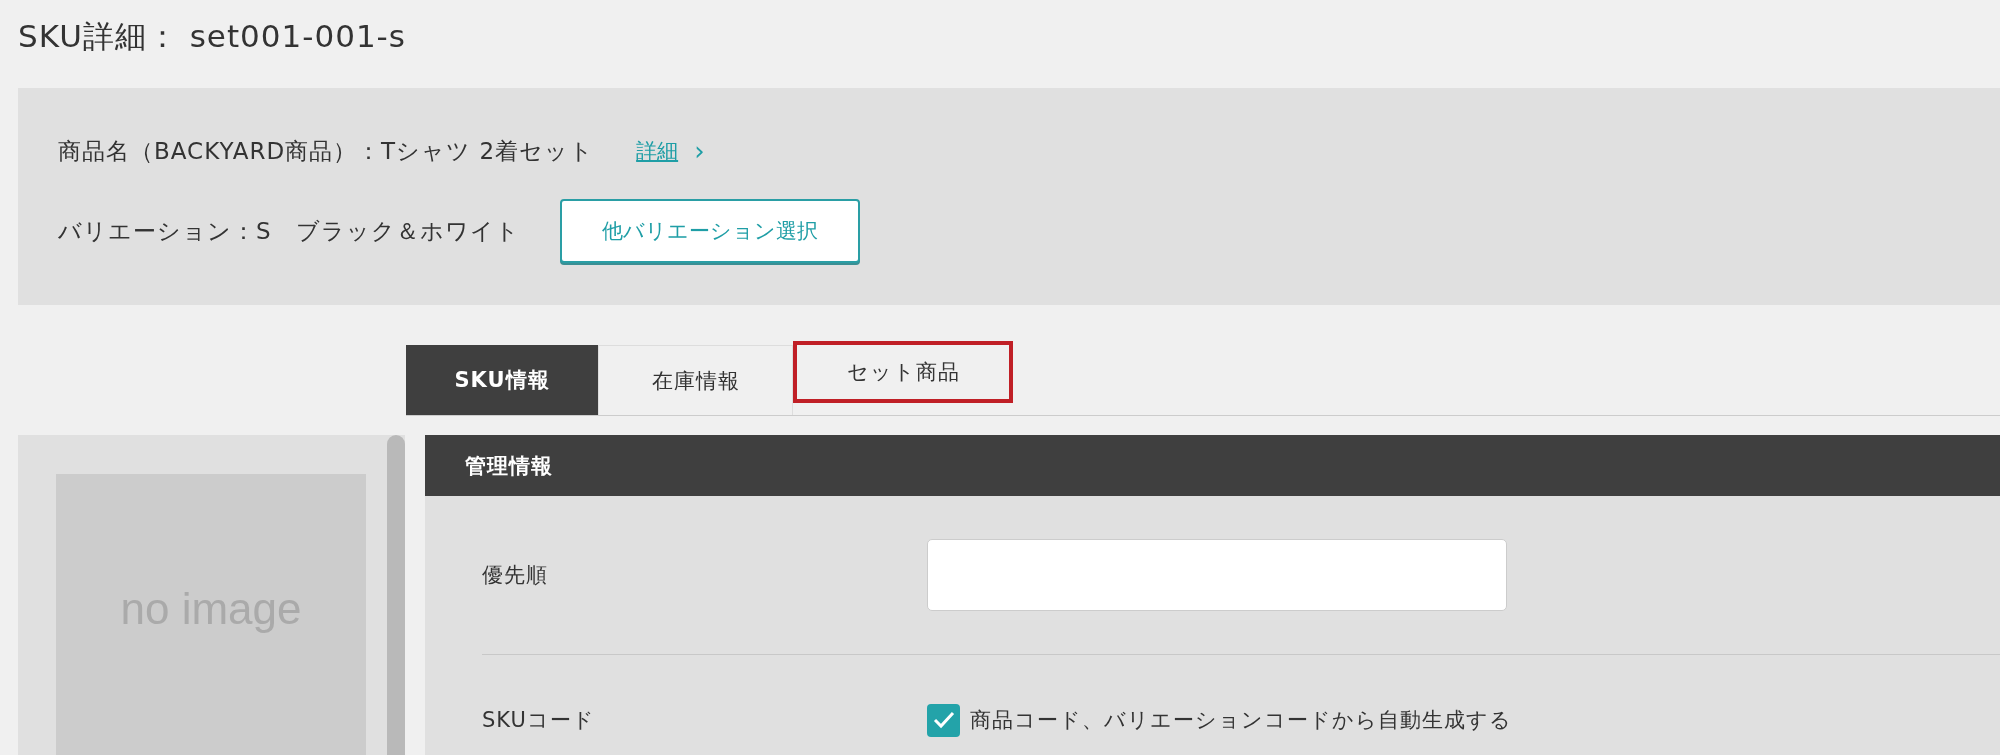  Describe the element at coordinates (1212, 465) in the screenshot. I see `section-header: 管理情報` at that location.